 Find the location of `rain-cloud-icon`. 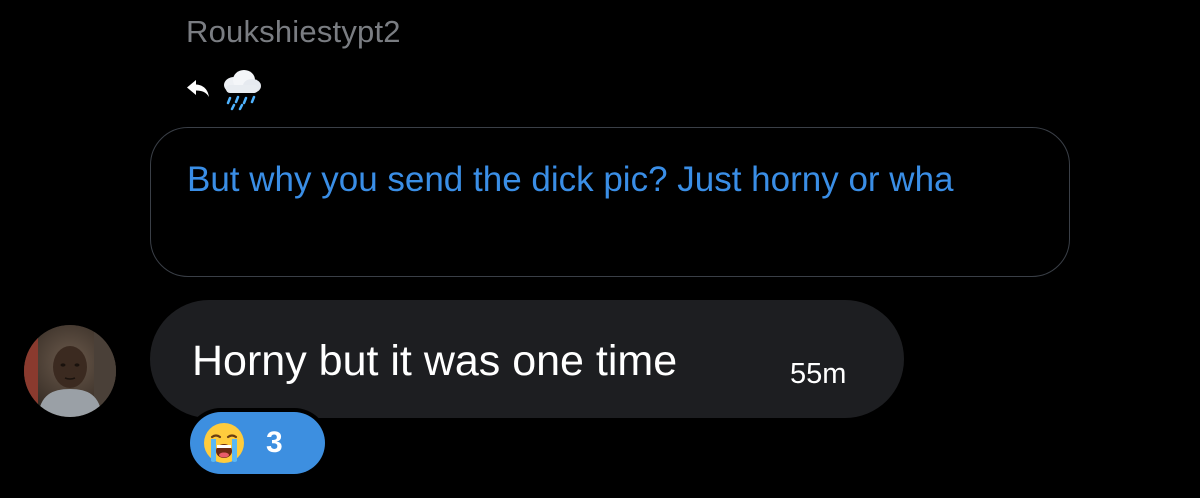

rain-cloud-icon is located at coordinates (241, 88).